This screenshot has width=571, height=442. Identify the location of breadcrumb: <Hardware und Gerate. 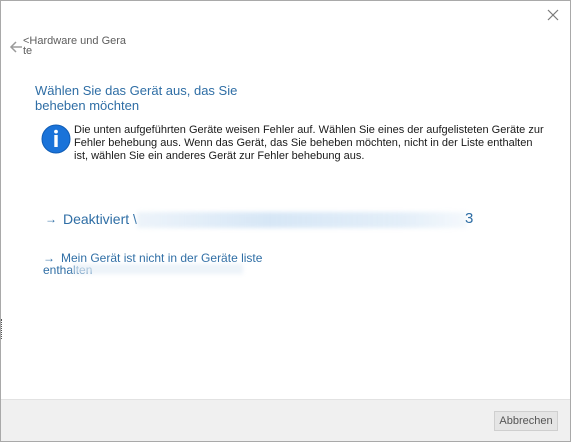
(68, 46).